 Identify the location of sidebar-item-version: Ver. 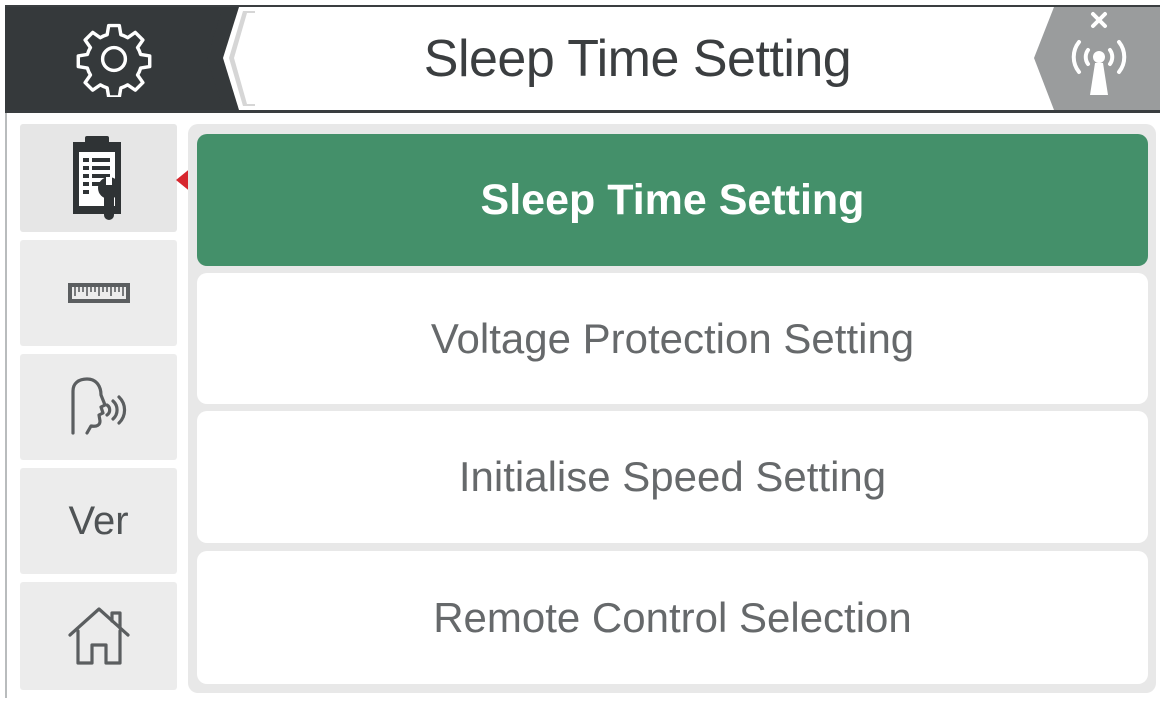
(98, 521).